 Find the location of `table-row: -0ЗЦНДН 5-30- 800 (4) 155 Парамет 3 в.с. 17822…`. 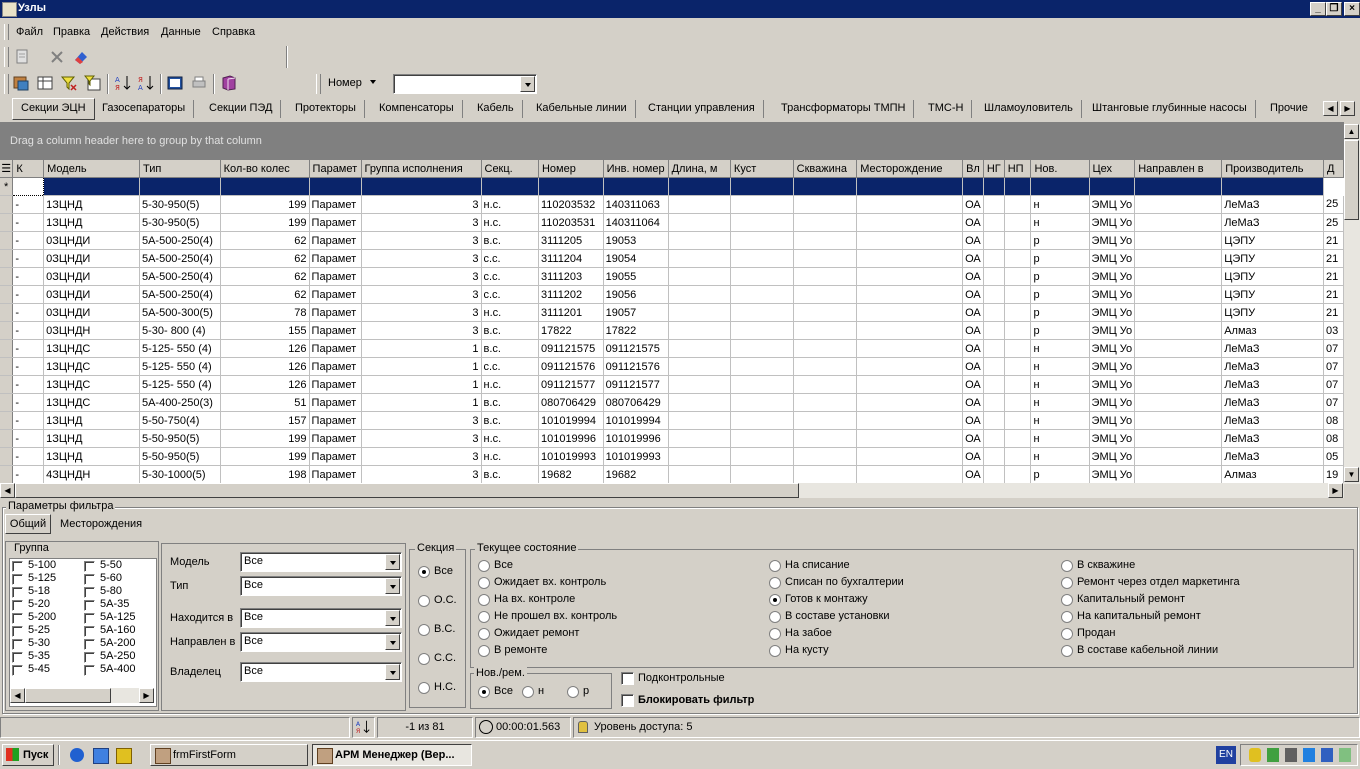

table-row: -0ЗЦНДН 5-30- 800 (4) 155 Парамет 3 в.с. 17822… is located at coordinates (672, 330).